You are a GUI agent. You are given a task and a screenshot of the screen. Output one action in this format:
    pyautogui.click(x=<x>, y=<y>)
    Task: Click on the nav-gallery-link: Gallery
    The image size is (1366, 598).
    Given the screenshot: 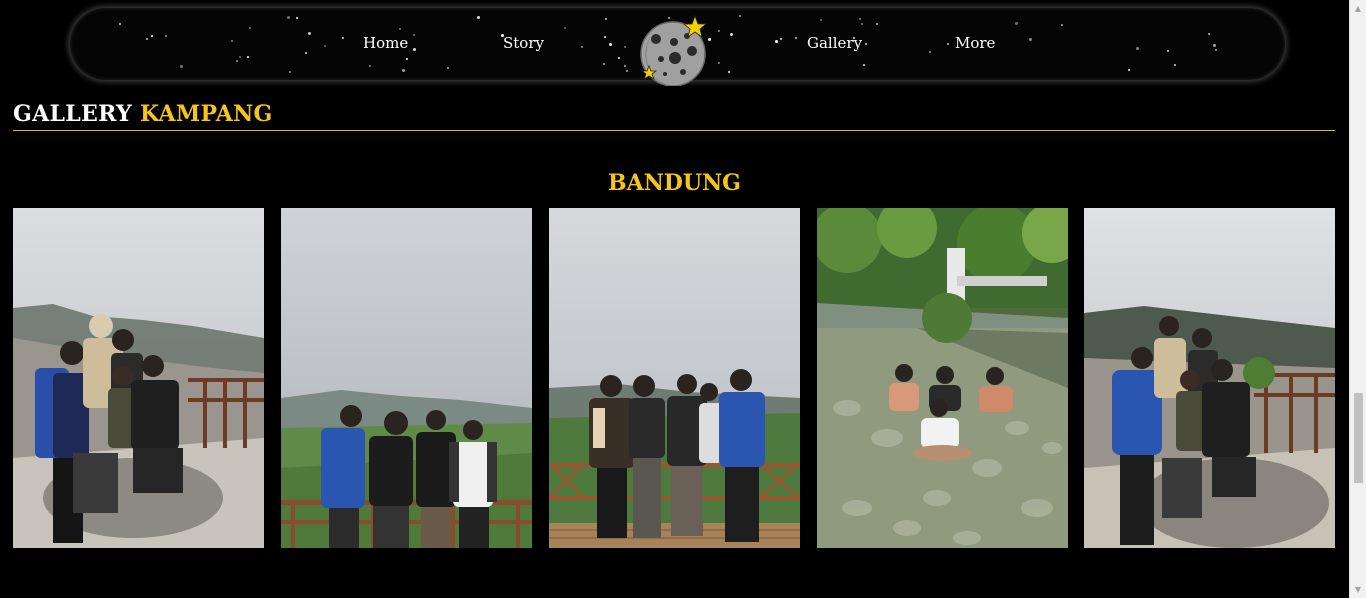 What is the action you would take?
    pyautogui.click(x=834, y=43)
    